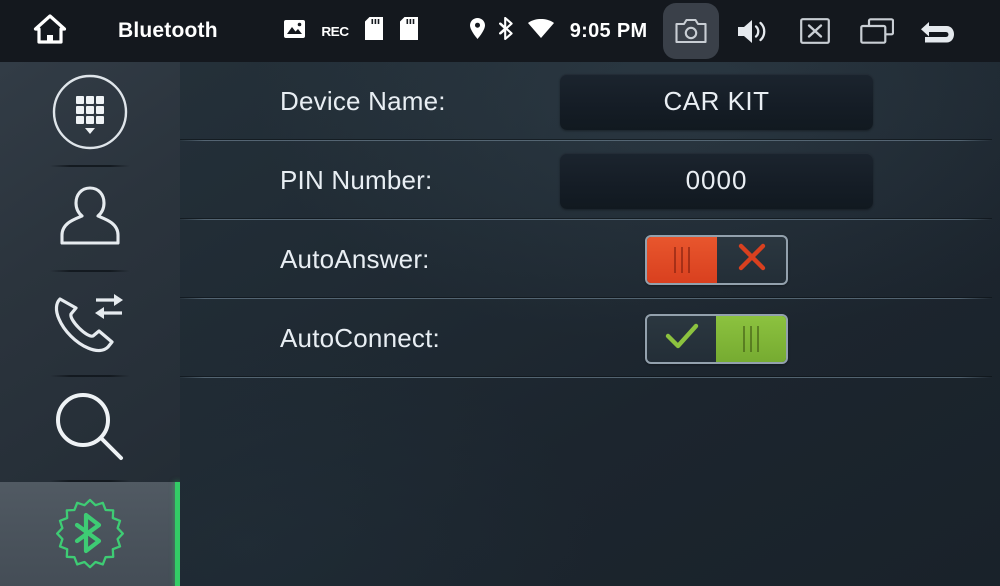 This screenshot has height=586, width=1000. I want to click on sidebar-item-call-history, so click(90, 324).